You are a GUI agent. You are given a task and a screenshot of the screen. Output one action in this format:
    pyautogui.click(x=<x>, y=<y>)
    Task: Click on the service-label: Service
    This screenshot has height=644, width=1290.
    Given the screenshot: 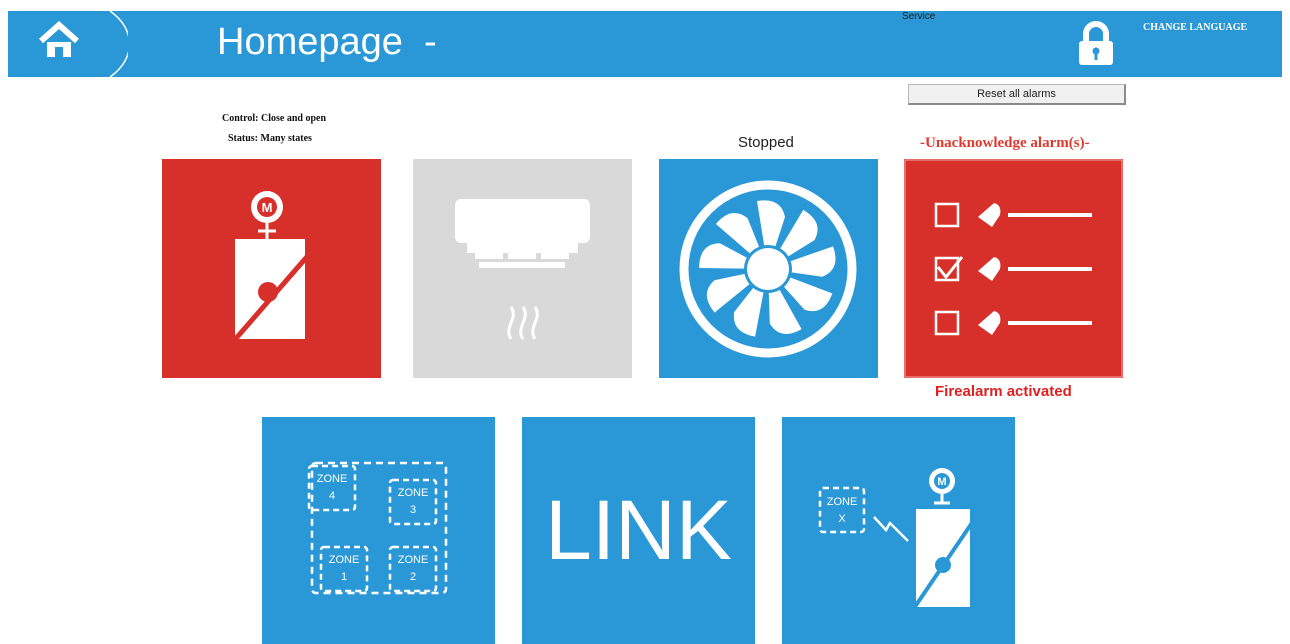 What is the action you would take?
    pyautogui.click(x=919, y=16)
    